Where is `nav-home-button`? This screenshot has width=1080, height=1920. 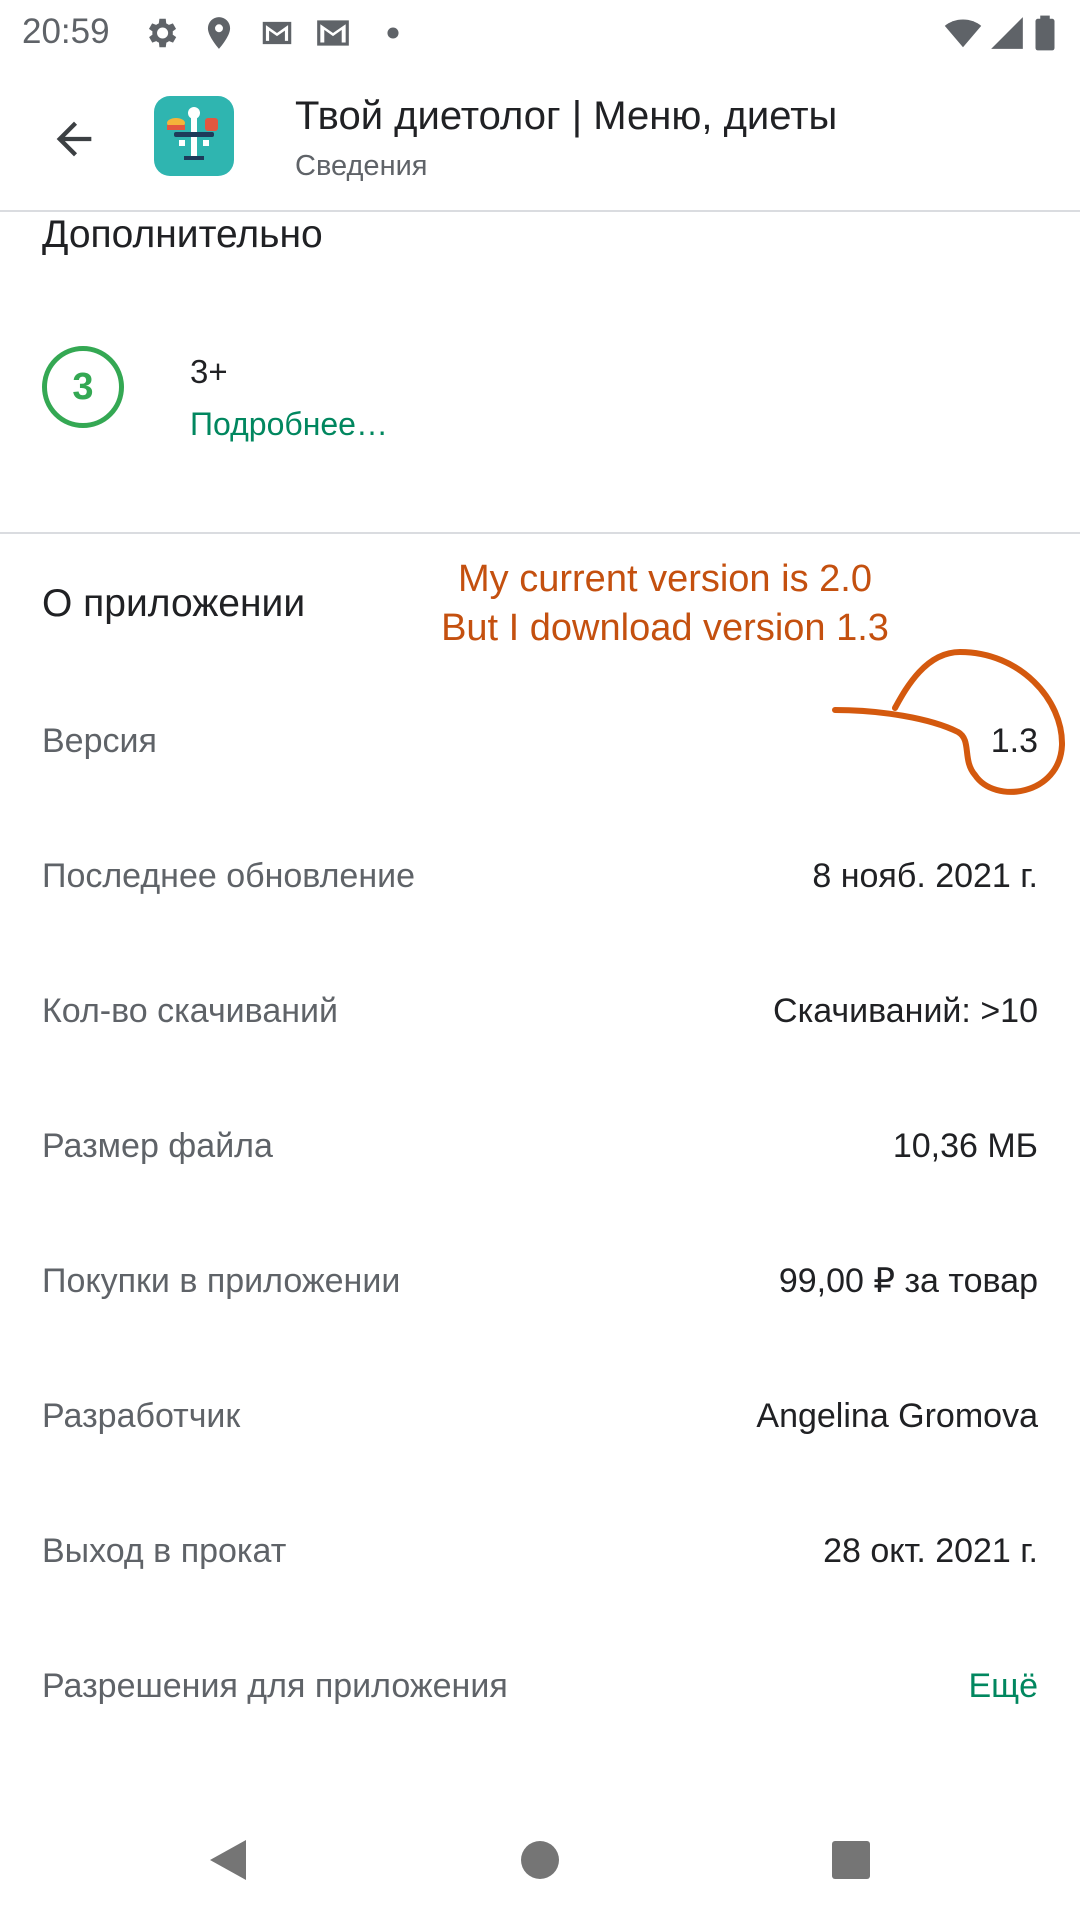
nav-home-button is located at coordinates (540, 1860).